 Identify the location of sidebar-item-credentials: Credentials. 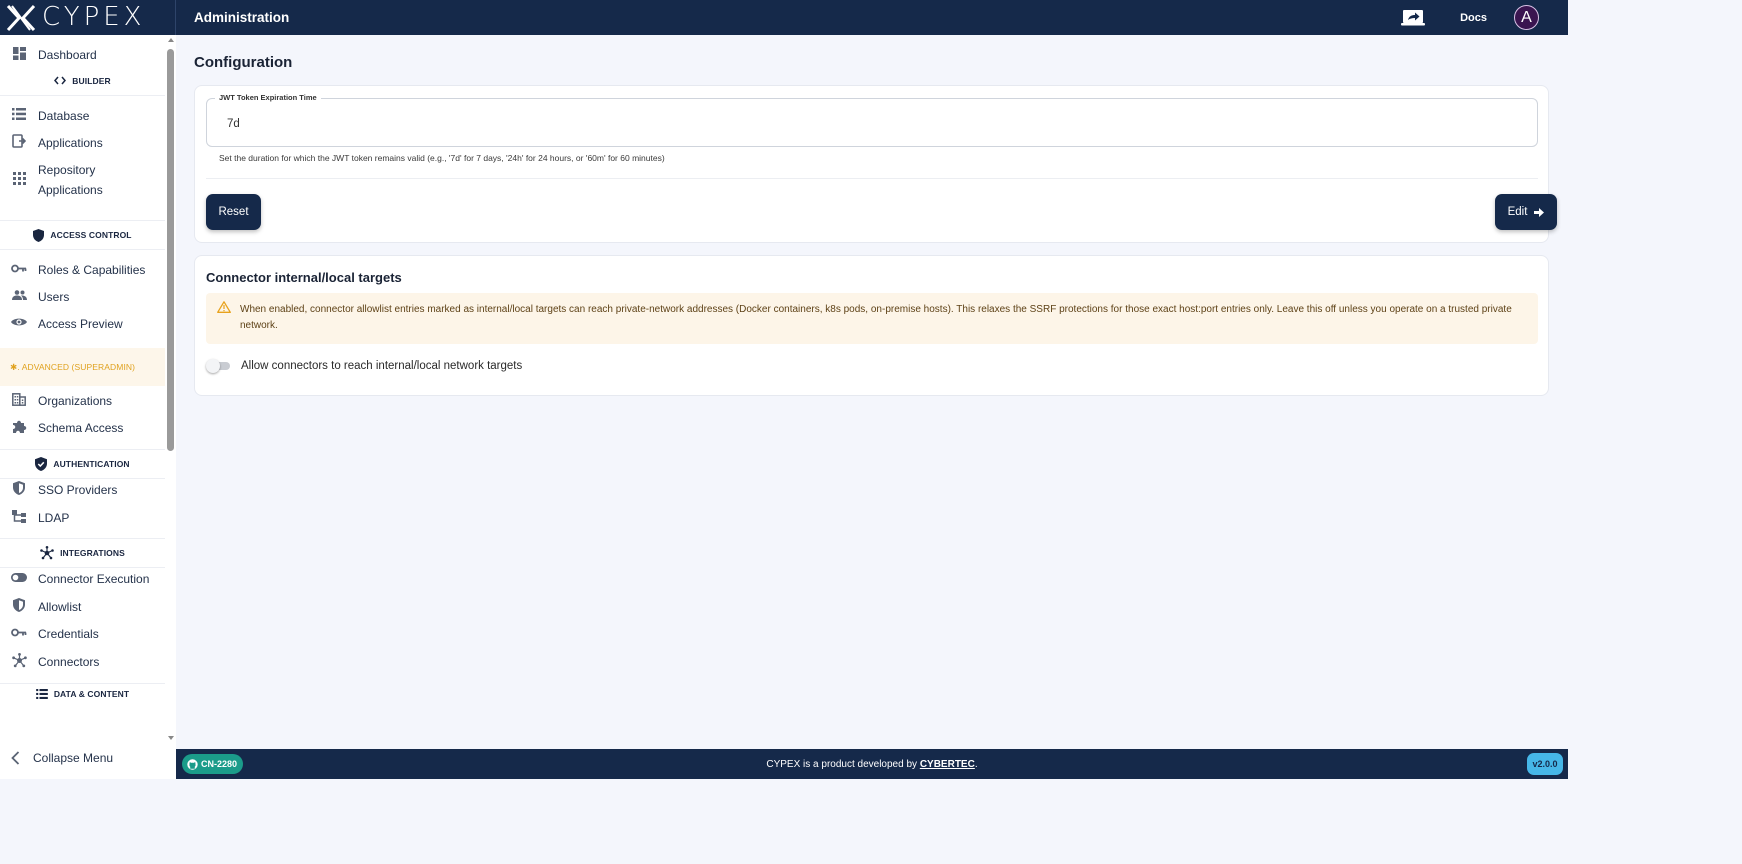
(82, 634).